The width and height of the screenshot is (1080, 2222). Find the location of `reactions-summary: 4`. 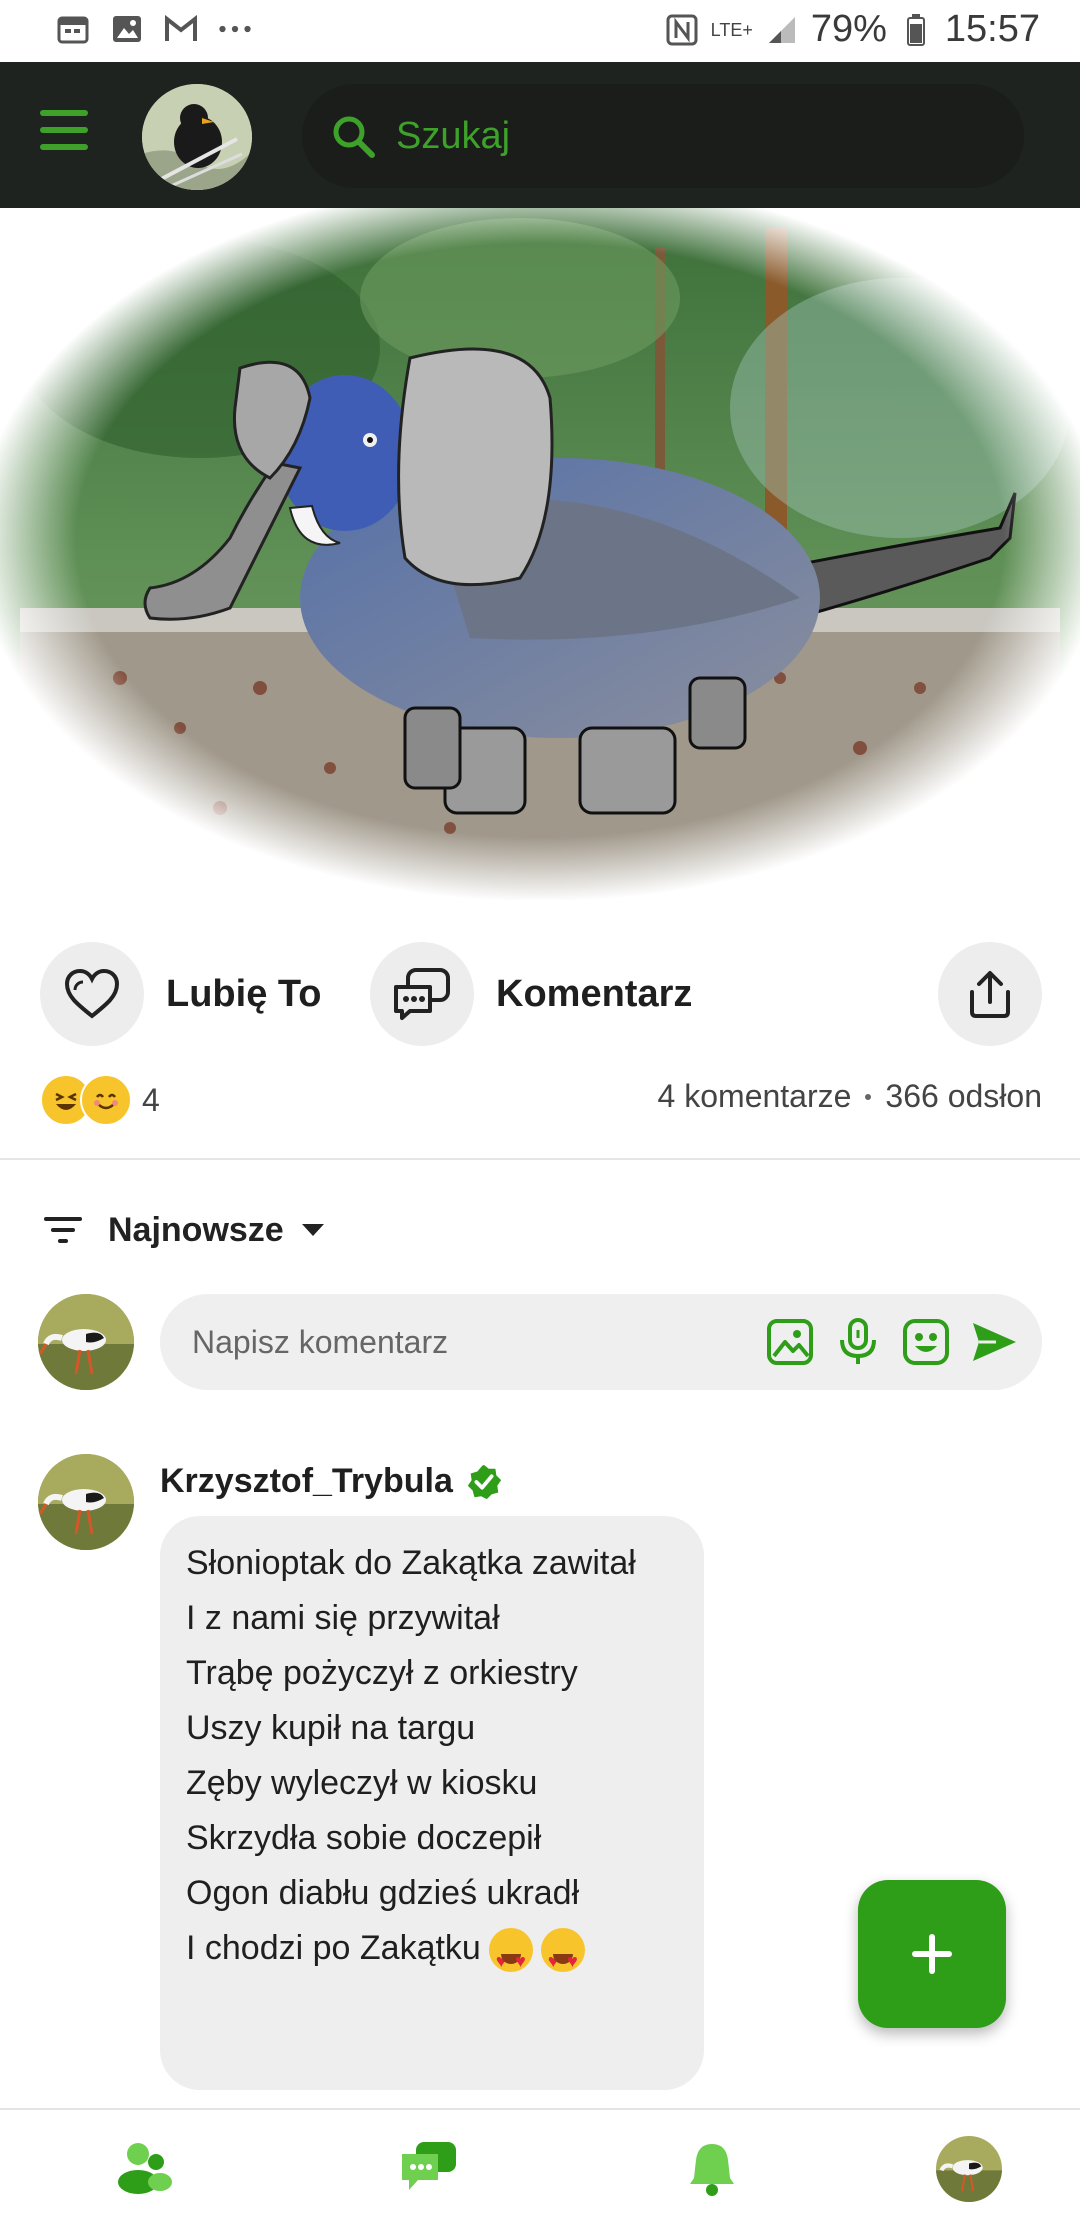

reactions-summary: 4 is located at coordinates (100, 1100).